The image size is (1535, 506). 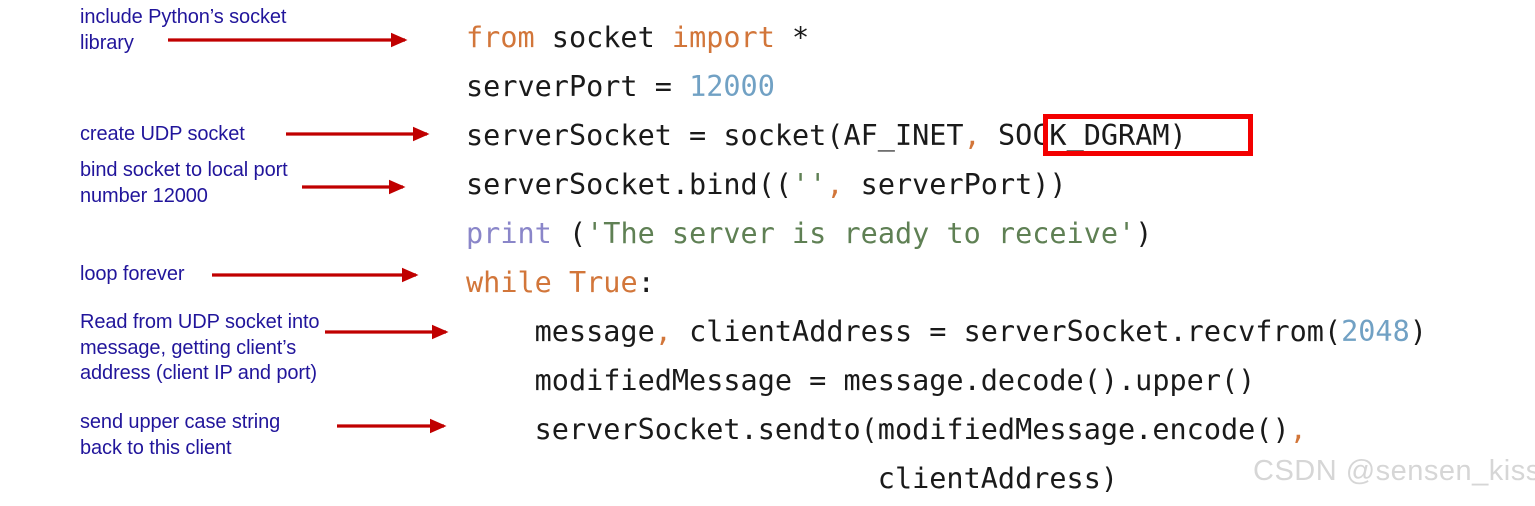 I want to click on code-token: True, so click(x=603, y=282).